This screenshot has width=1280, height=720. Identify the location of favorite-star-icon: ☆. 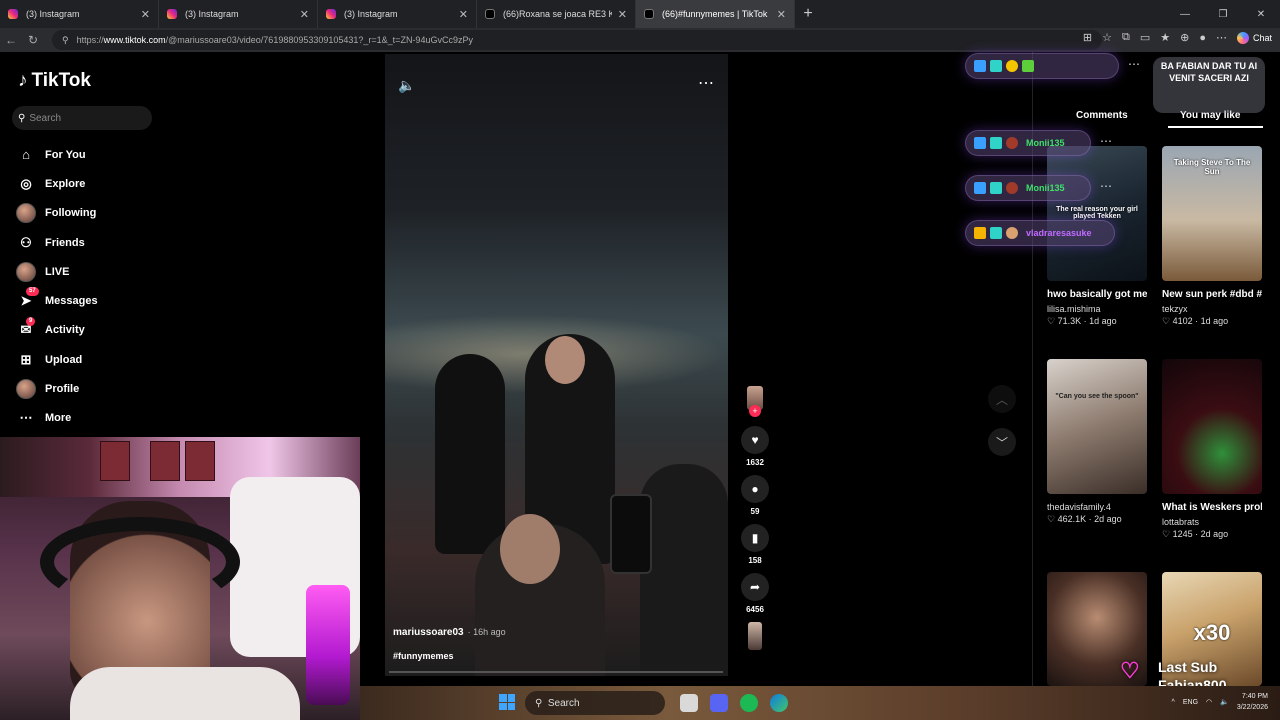
(1107, 37).